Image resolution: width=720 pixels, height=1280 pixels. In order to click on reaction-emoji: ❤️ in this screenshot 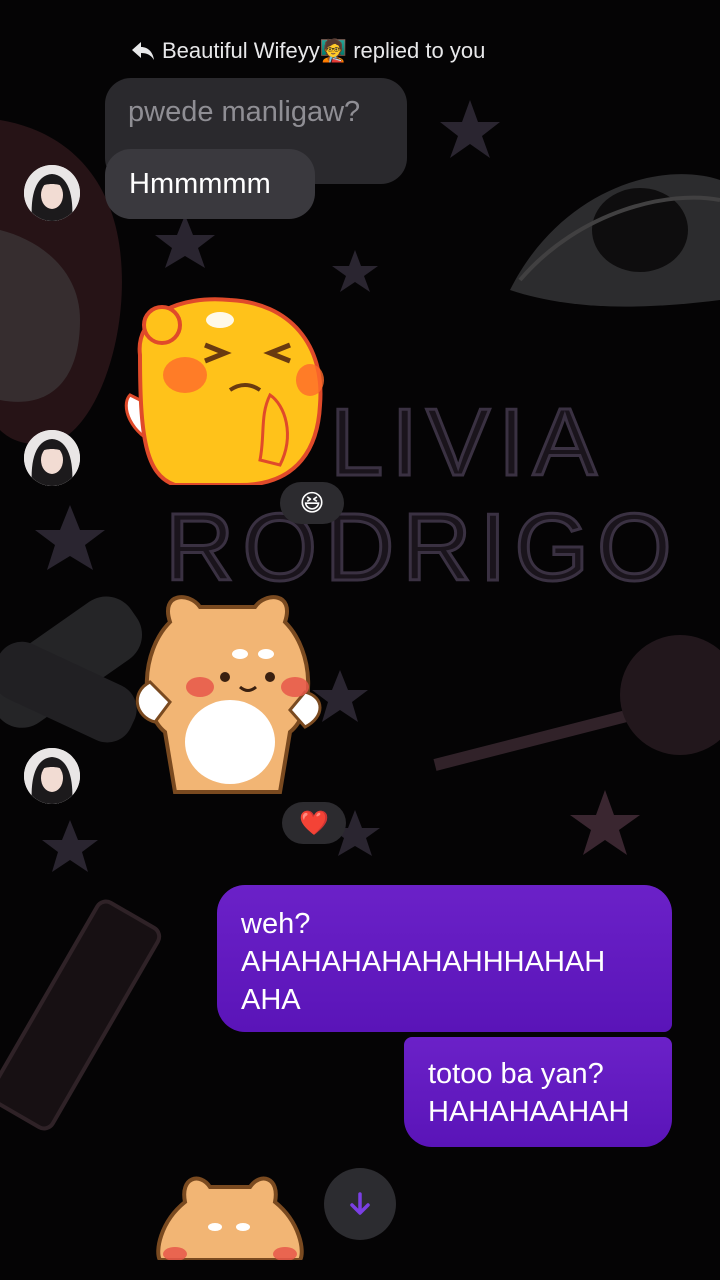, I will do `click(314, 823)`.